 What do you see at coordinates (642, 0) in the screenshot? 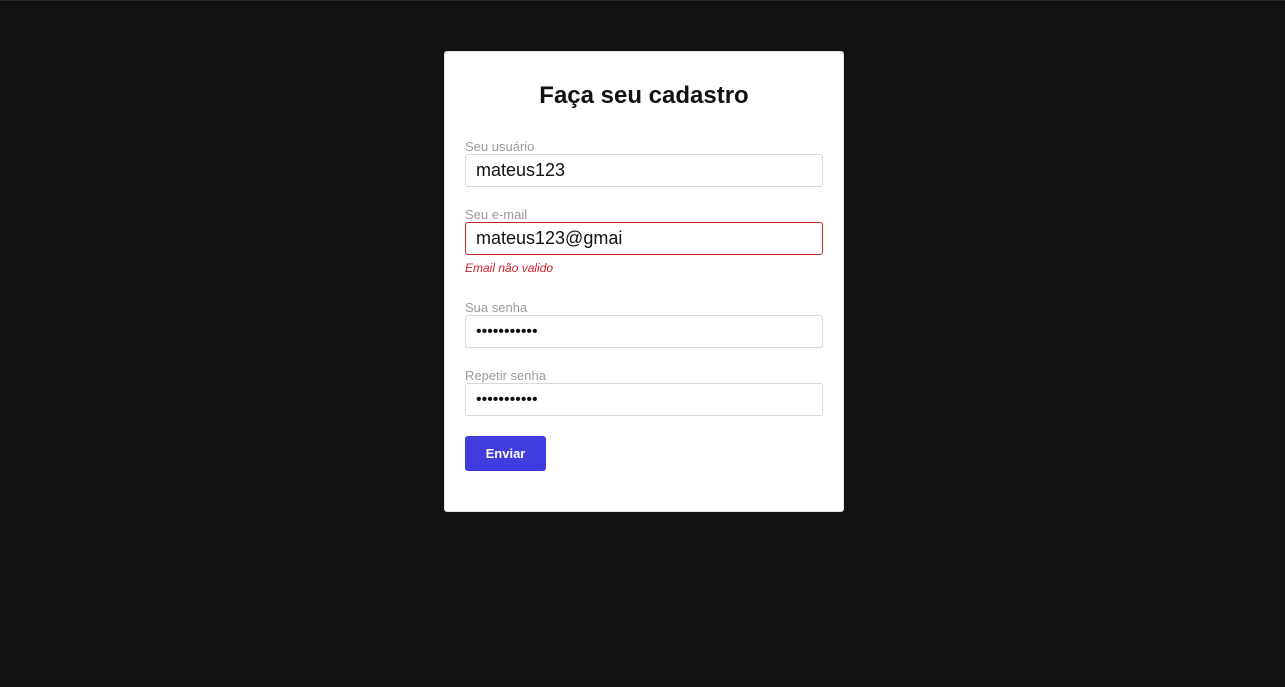
I see `window-top-border` at bounding box center [642, 0].